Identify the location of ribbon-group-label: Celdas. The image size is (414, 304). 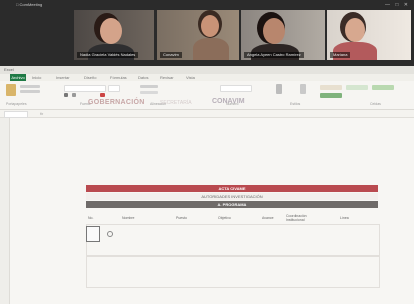
(375, 104).